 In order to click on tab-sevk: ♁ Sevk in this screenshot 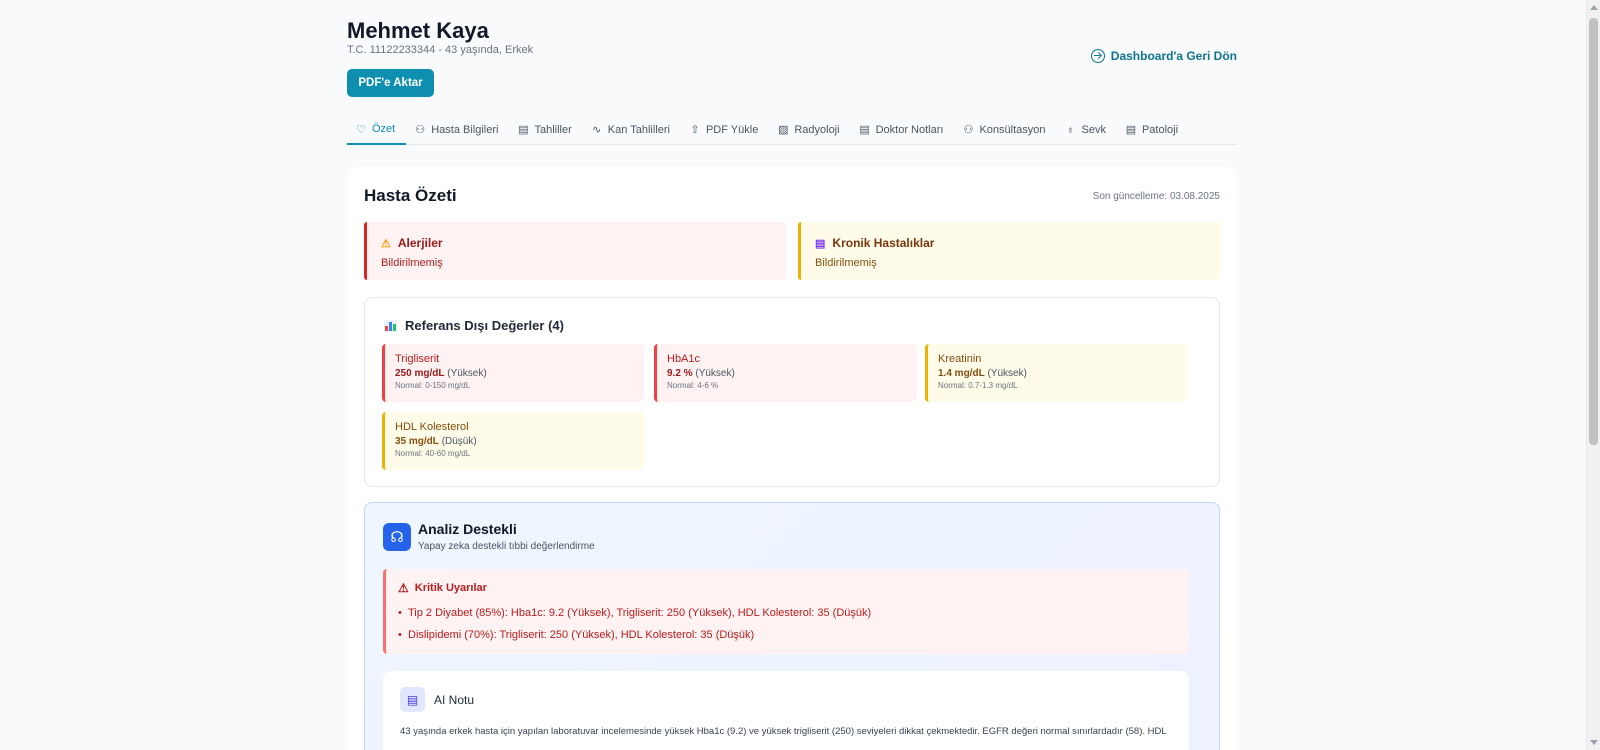, I will do `click(1086, 129)`.